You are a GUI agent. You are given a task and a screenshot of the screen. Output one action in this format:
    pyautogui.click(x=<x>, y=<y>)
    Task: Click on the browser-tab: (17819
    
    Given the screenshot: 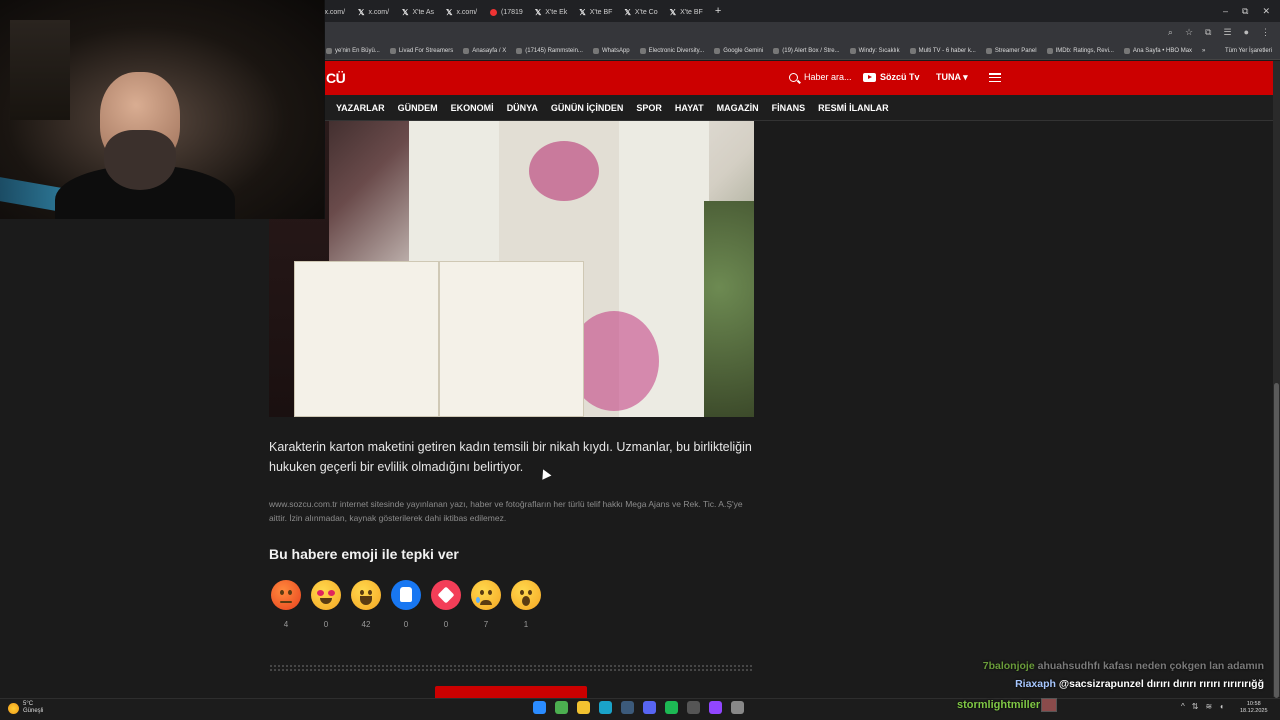 What is the action you would take?
    pyautogui.click(x=506, y=13)
    